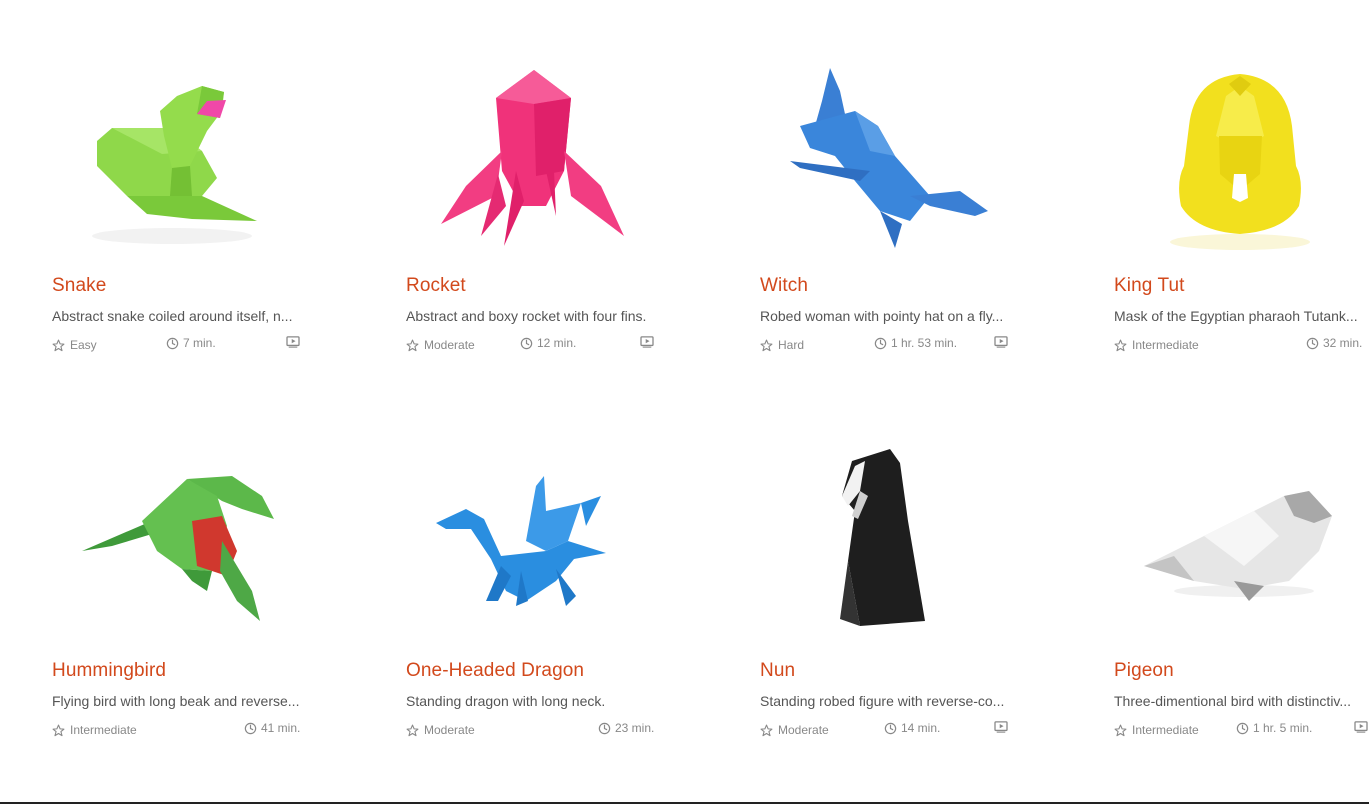 This screenshot has width=1369, height=804. I want to click on difficulty-badge: Easy, so click(74, 345).